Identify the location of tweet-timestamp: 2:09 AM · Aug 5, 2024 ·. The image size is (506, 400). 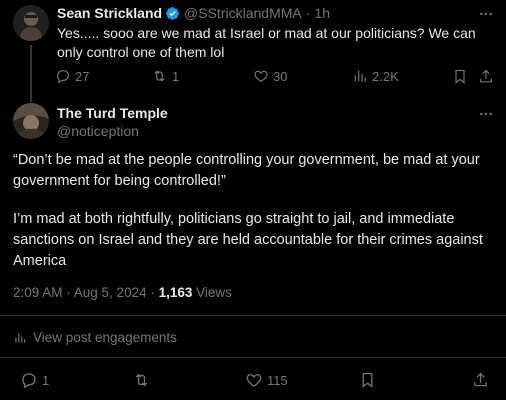
(86, 292).